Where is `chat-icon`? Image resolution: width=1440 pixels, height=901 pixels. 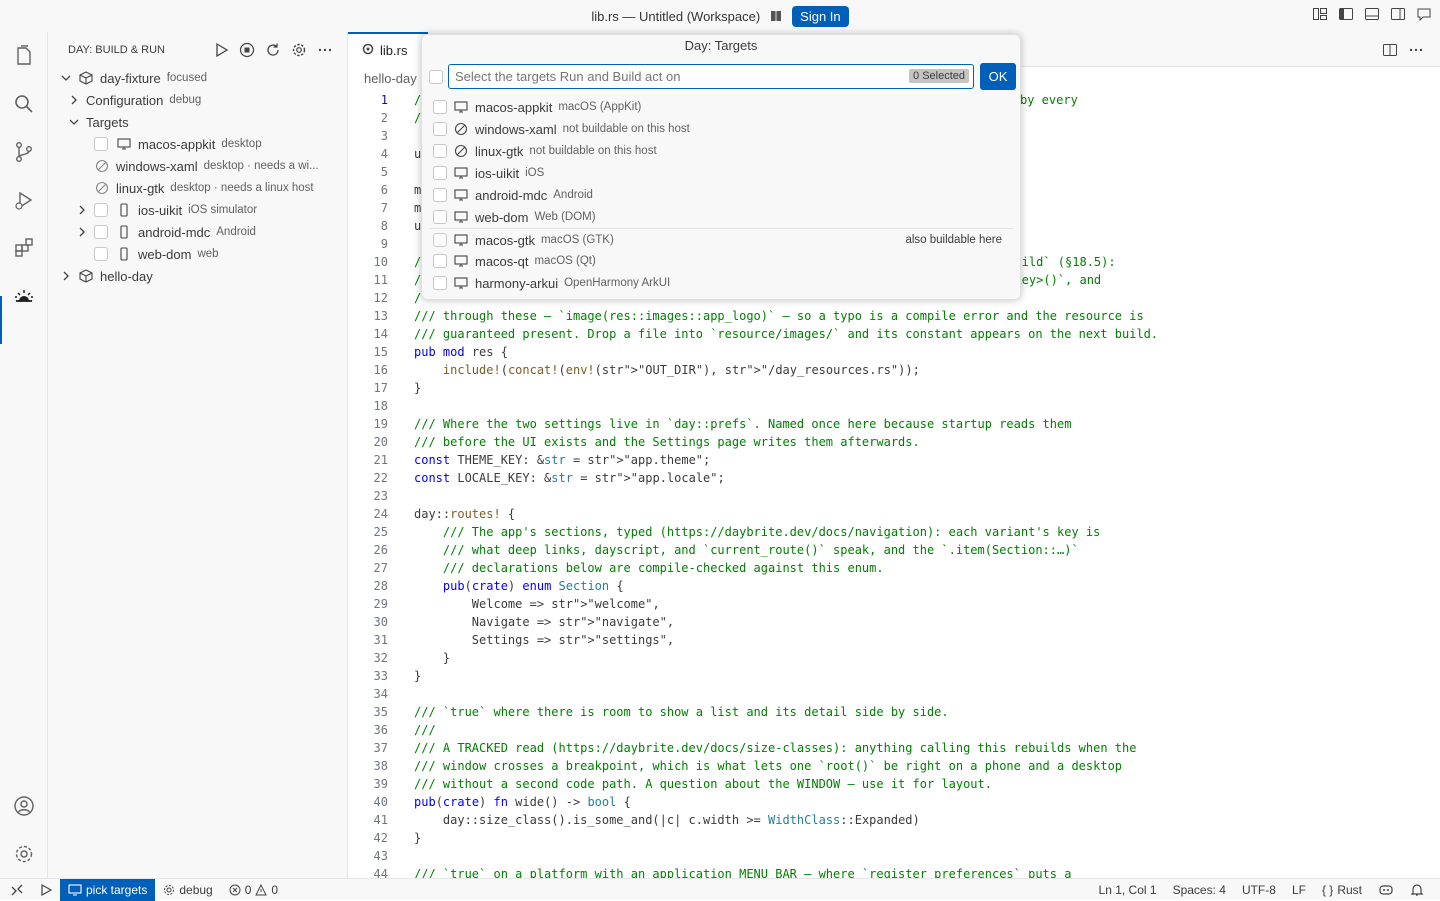
chat-icon is located at coordinates (1424, 14).